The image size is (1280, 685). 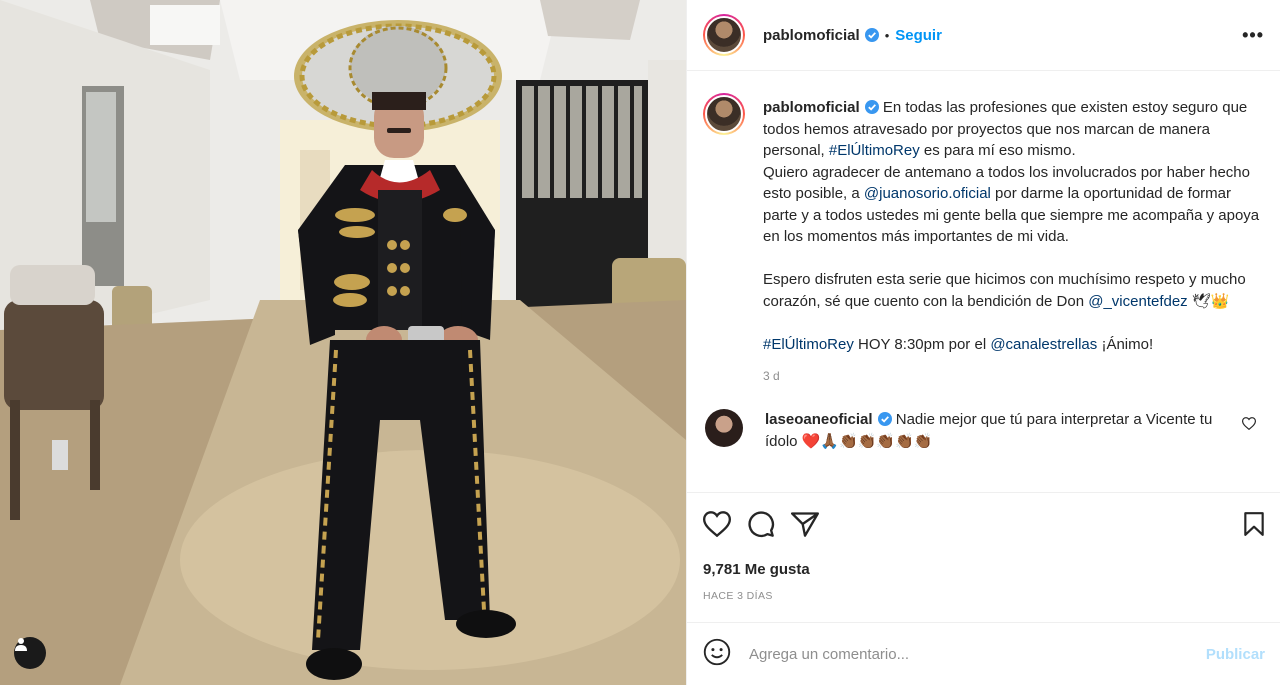 I want to click on comment-emoji: ❤️🙏🏾👏🏾👏🏾👏🏾👏🏾👏🏾, so click(x=867, y=441).